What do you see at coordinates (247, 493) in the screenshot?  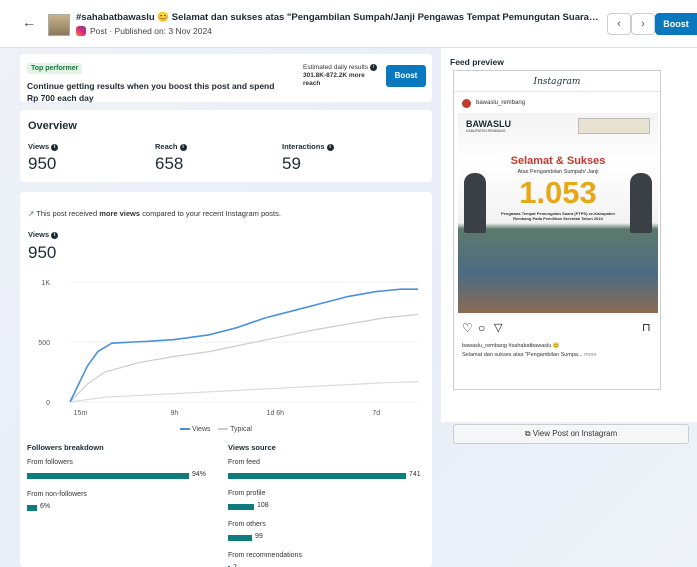 I see `row-label: From profile` at bounding box center [247, 493].